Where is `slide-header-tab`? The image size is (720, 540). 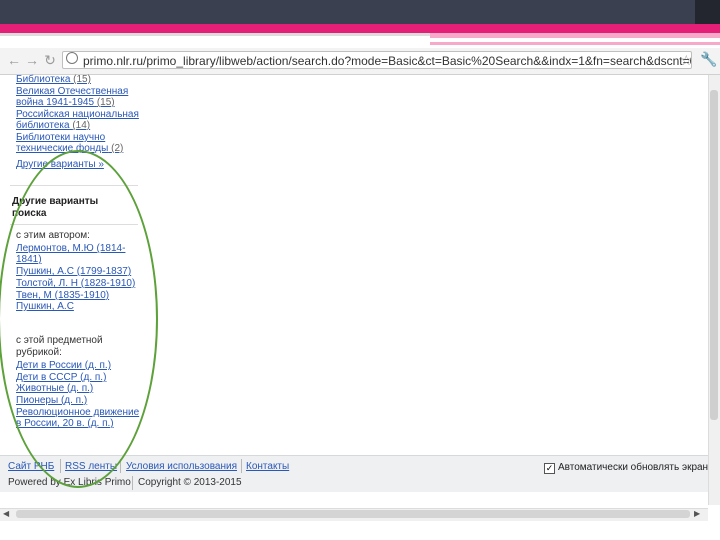
slide-header-tab is located at coordinates (707, 12).